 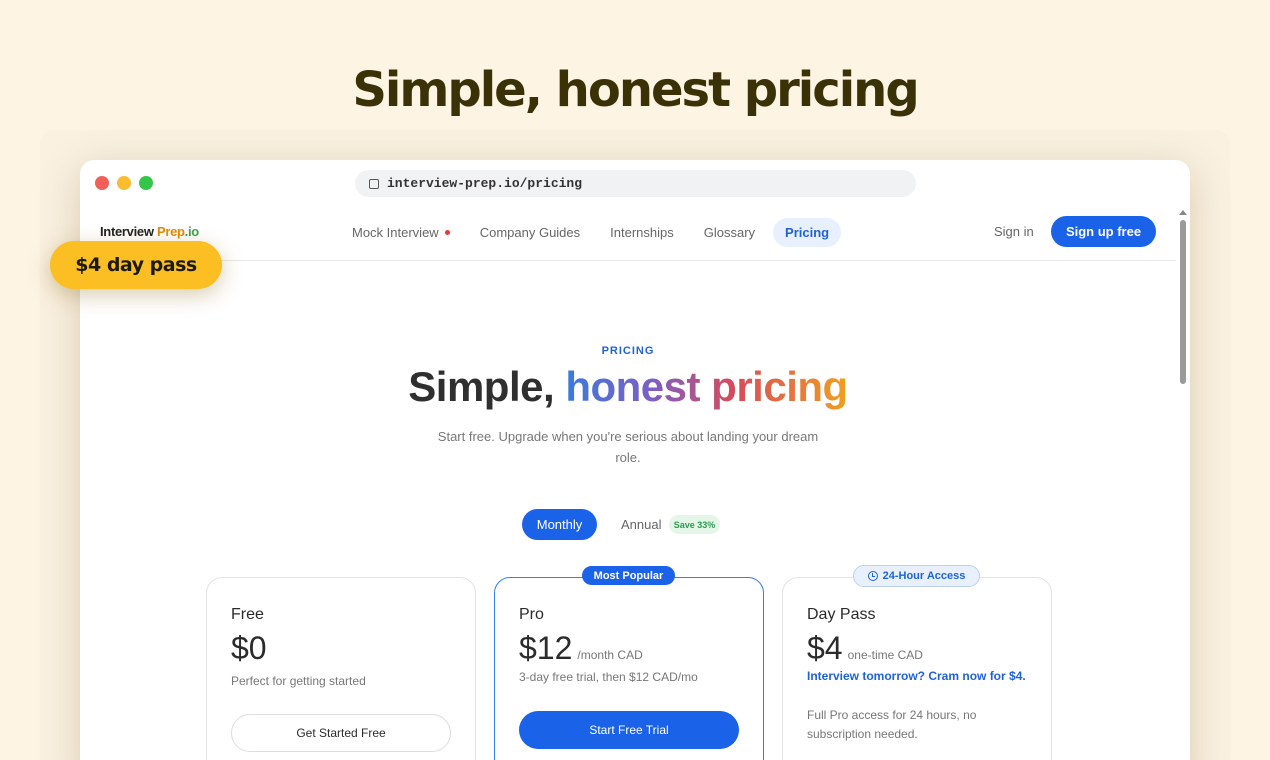 I want to click on plan-name: Free, so click(x=247, y=614).